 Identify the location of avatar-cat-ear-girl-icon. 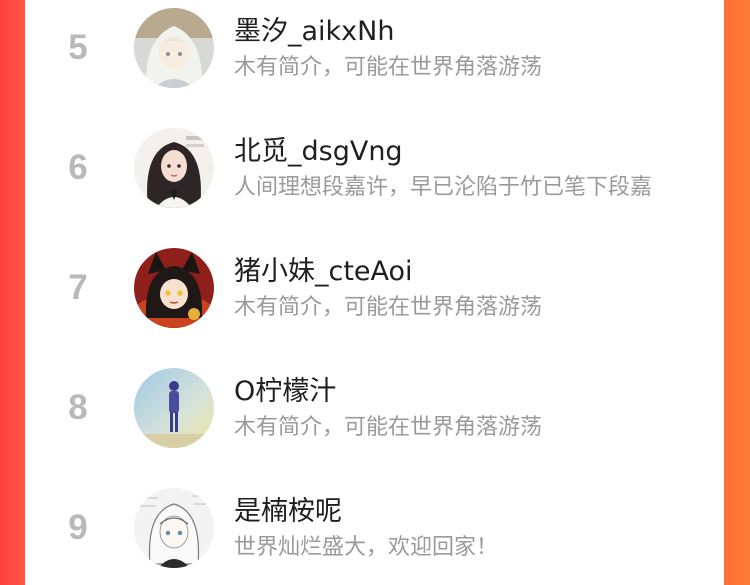
(174, 288).